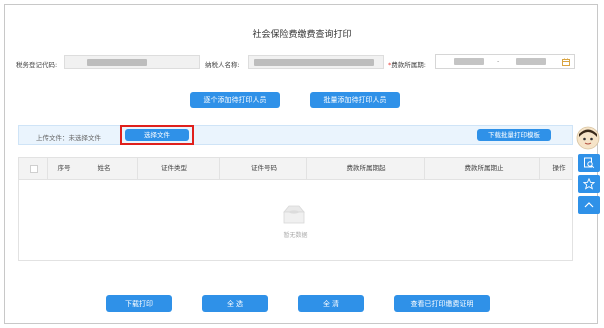 Image resolution: width=604 pixels, height=328 pixels. I want to click on taxpayer-name-redacted, so click(314, 62).